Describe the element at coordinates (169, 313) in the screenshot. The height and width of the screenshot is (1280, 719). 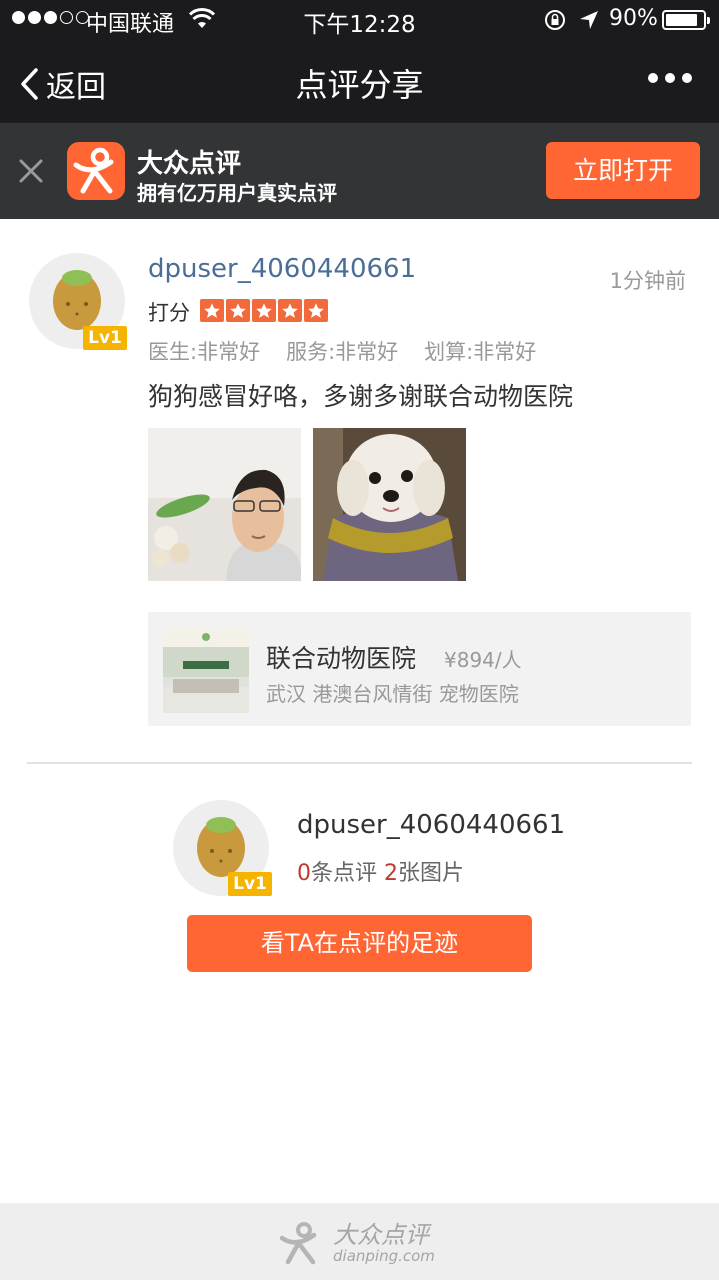
I see `score-label: 打分` at that location.